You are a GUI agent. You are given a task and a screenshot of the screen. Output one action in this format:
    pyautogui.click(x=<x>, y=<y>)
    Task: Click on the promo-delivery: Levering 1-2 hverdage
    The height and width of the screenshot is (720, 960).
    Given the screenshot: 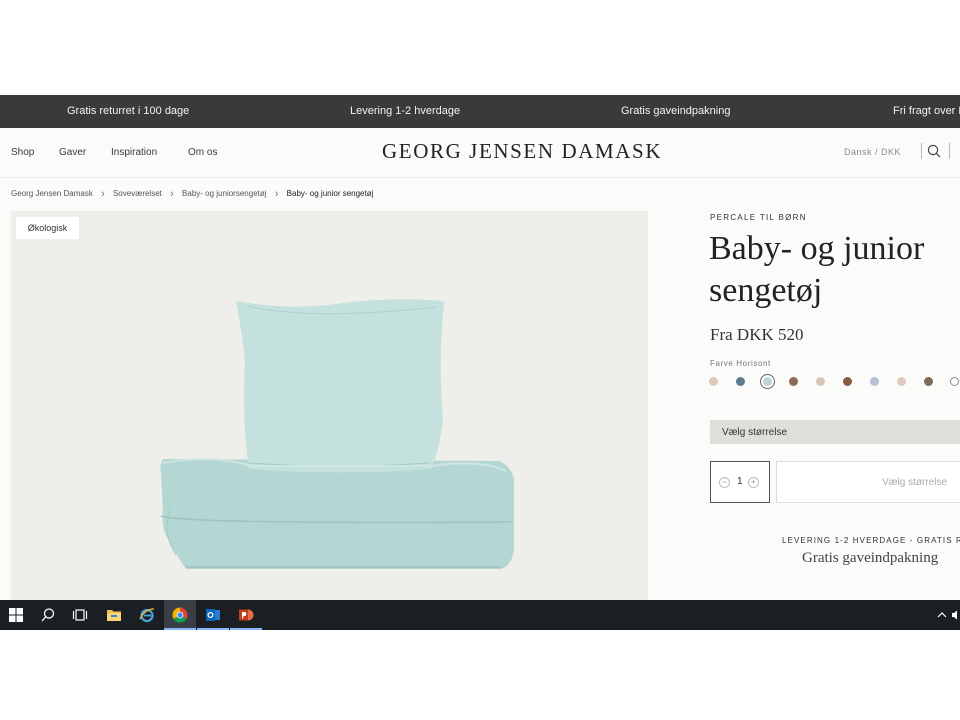 What is the action you would take?
    pyautogui.click(x=405, y=111)
    